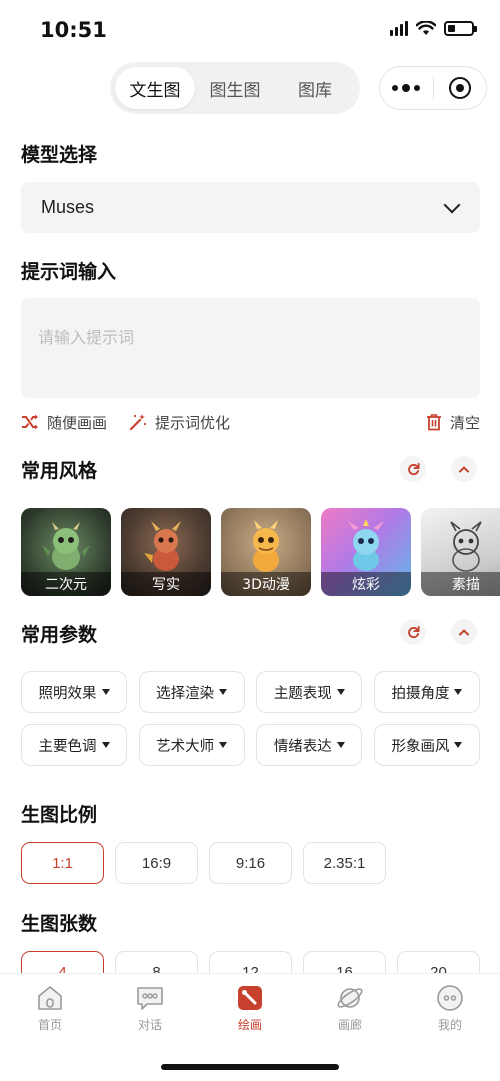 Image resolution: width=500 pixels, height=1081 pixels. Describe the element at coordinates (59, 815) in the screenshot. I see `ratio-heading: 生图比例` at that location.